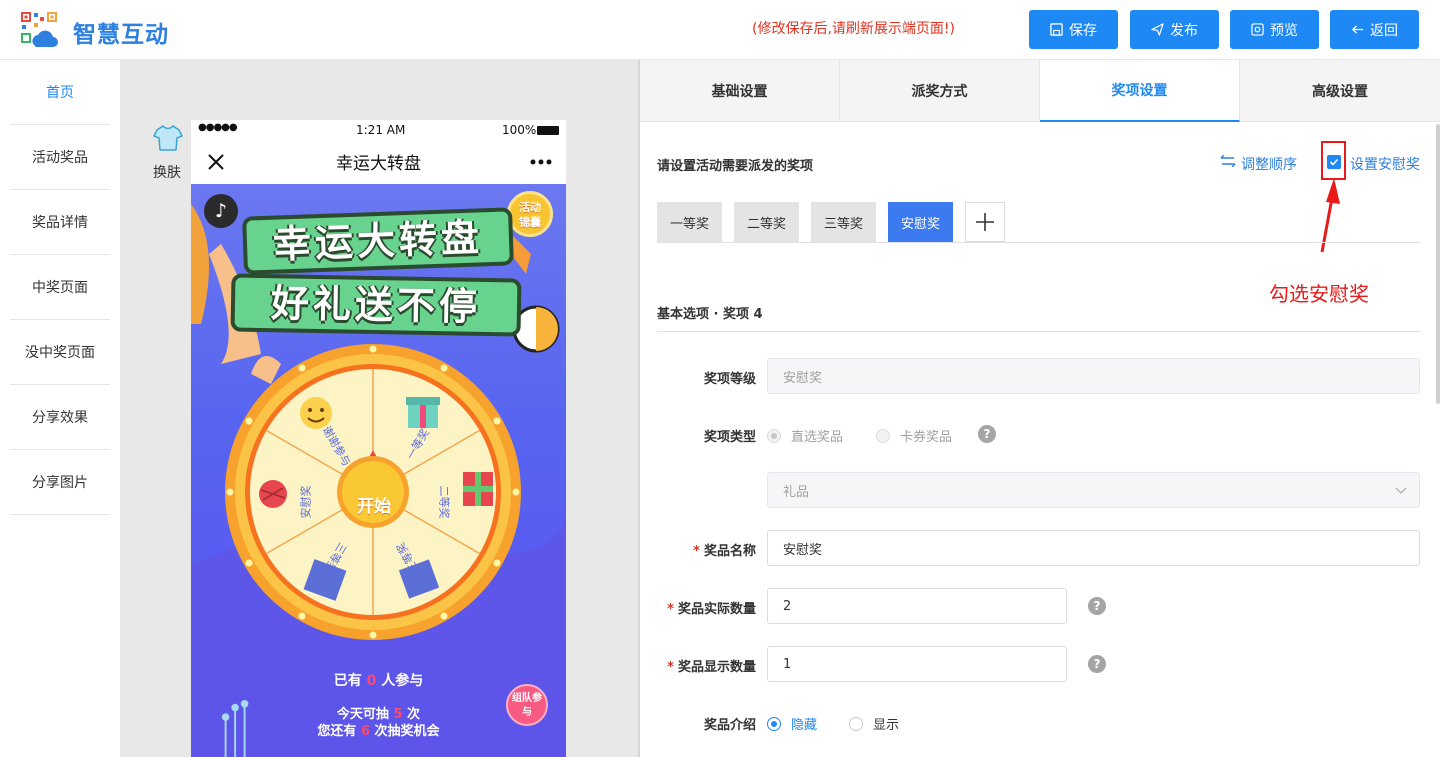 Image resolution: width=1440 pixels, height=757 pixels. I want to click on prize-tab-first: 一等奖, so click(689, 222).